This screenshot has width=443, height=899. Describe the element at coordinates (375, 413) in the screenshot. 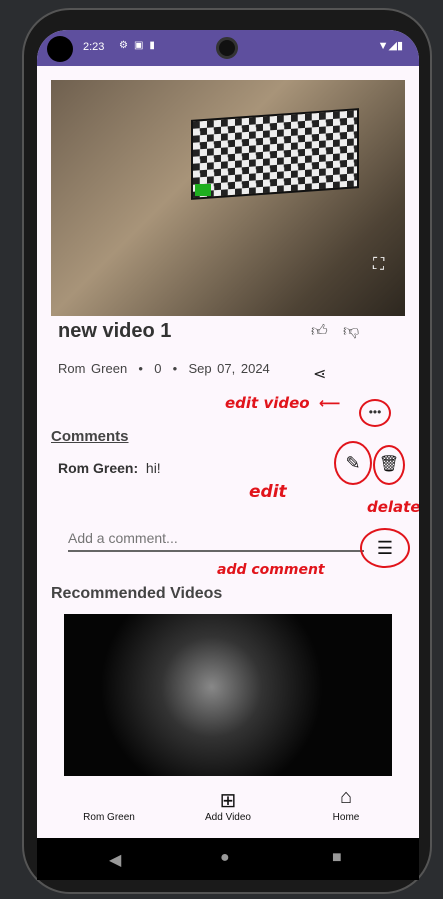

I see `more-options-icon: •••` at that location.